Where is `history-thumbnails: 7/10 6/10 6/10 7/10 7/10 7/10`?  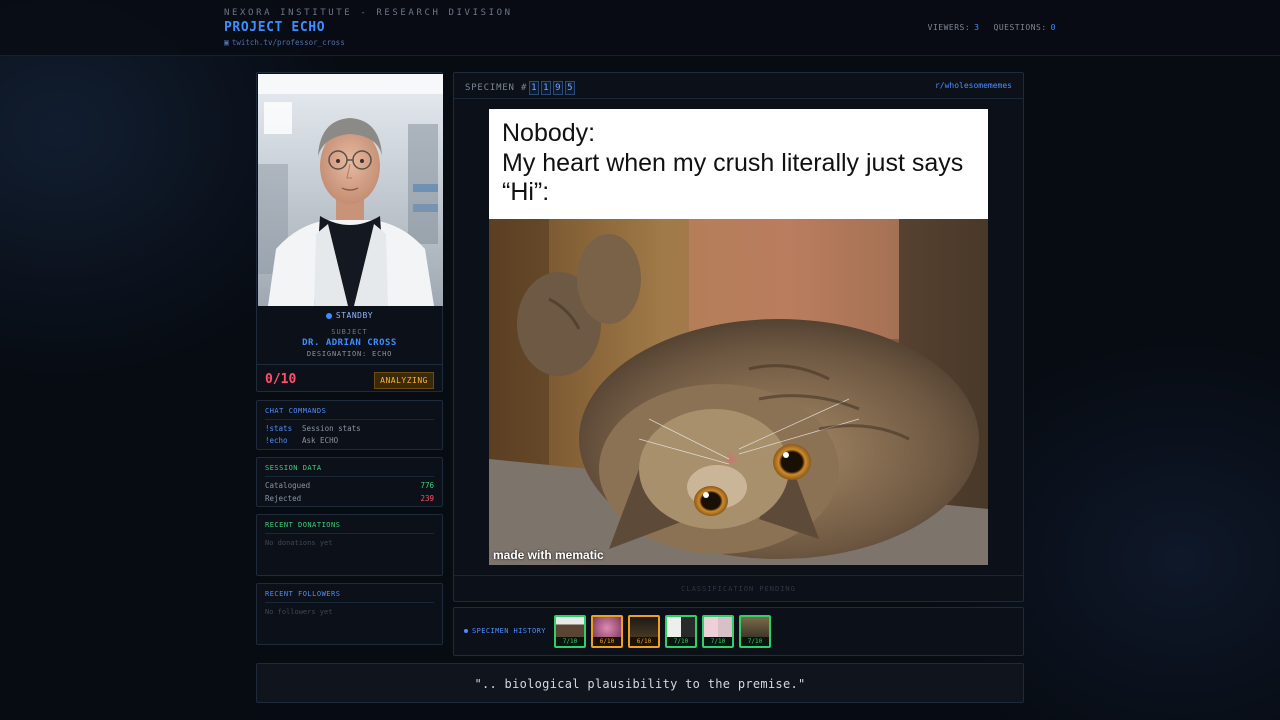
history-thumbnails: 7/10 6/10 6/10 7/10 7/10 7/10 is located at coordinates (662, 631).